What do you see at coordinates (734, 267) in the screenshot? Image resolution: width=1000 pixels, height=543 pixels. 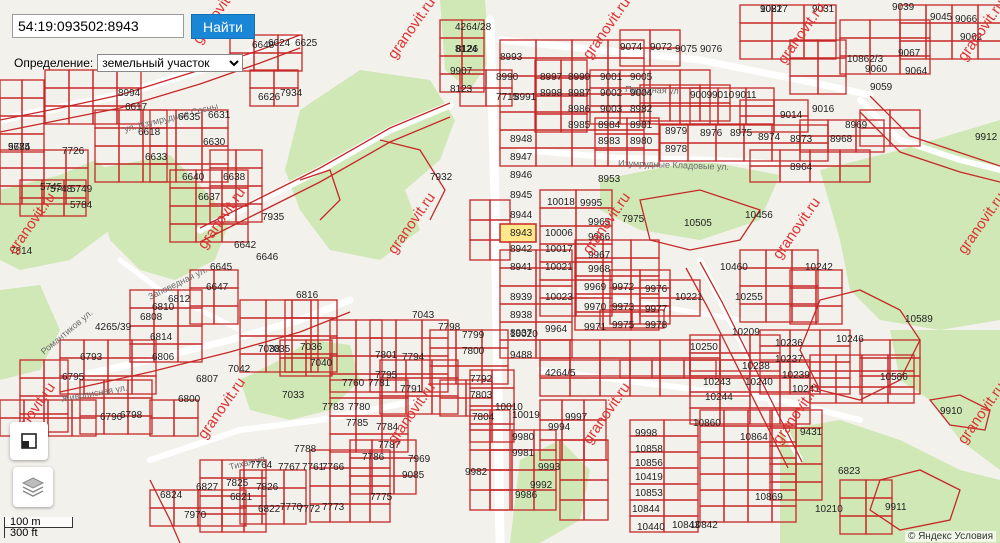 I see `parcel-number-label: 10460` at bounding box center [734, 267].